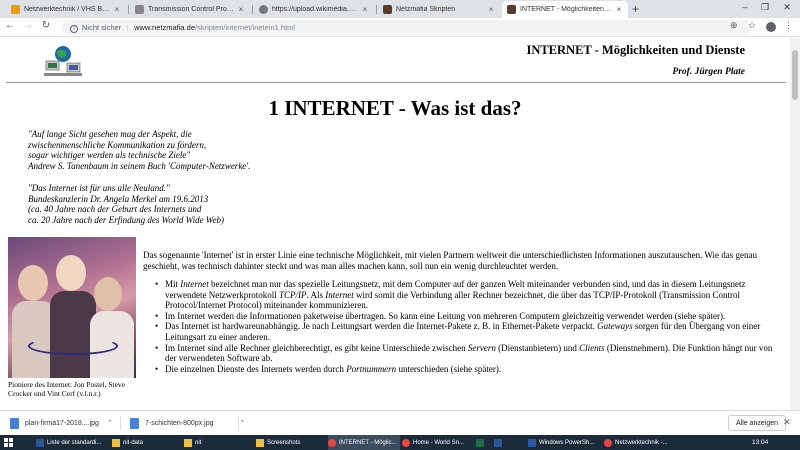 Image resolution: width=800 pixels, height=450 pixels. I want to click on download-item: plan-firma17-2018....jpg ⌃, so click(58, 423).